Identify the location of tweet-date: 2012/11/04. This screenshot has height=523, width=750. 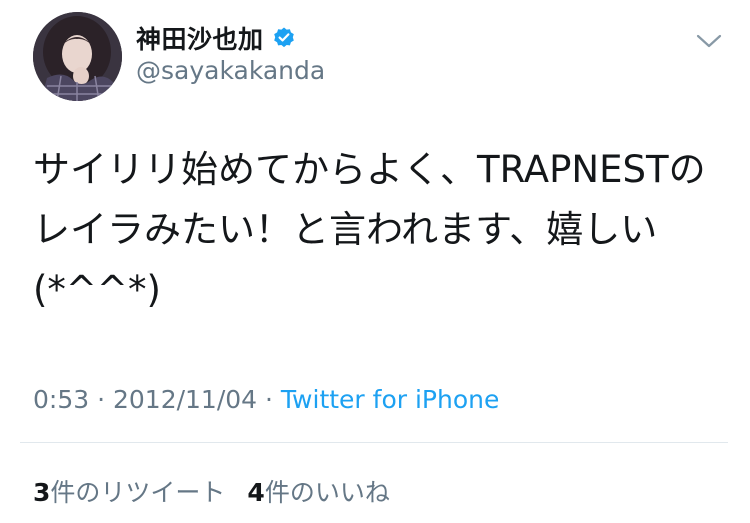
(185, 399).